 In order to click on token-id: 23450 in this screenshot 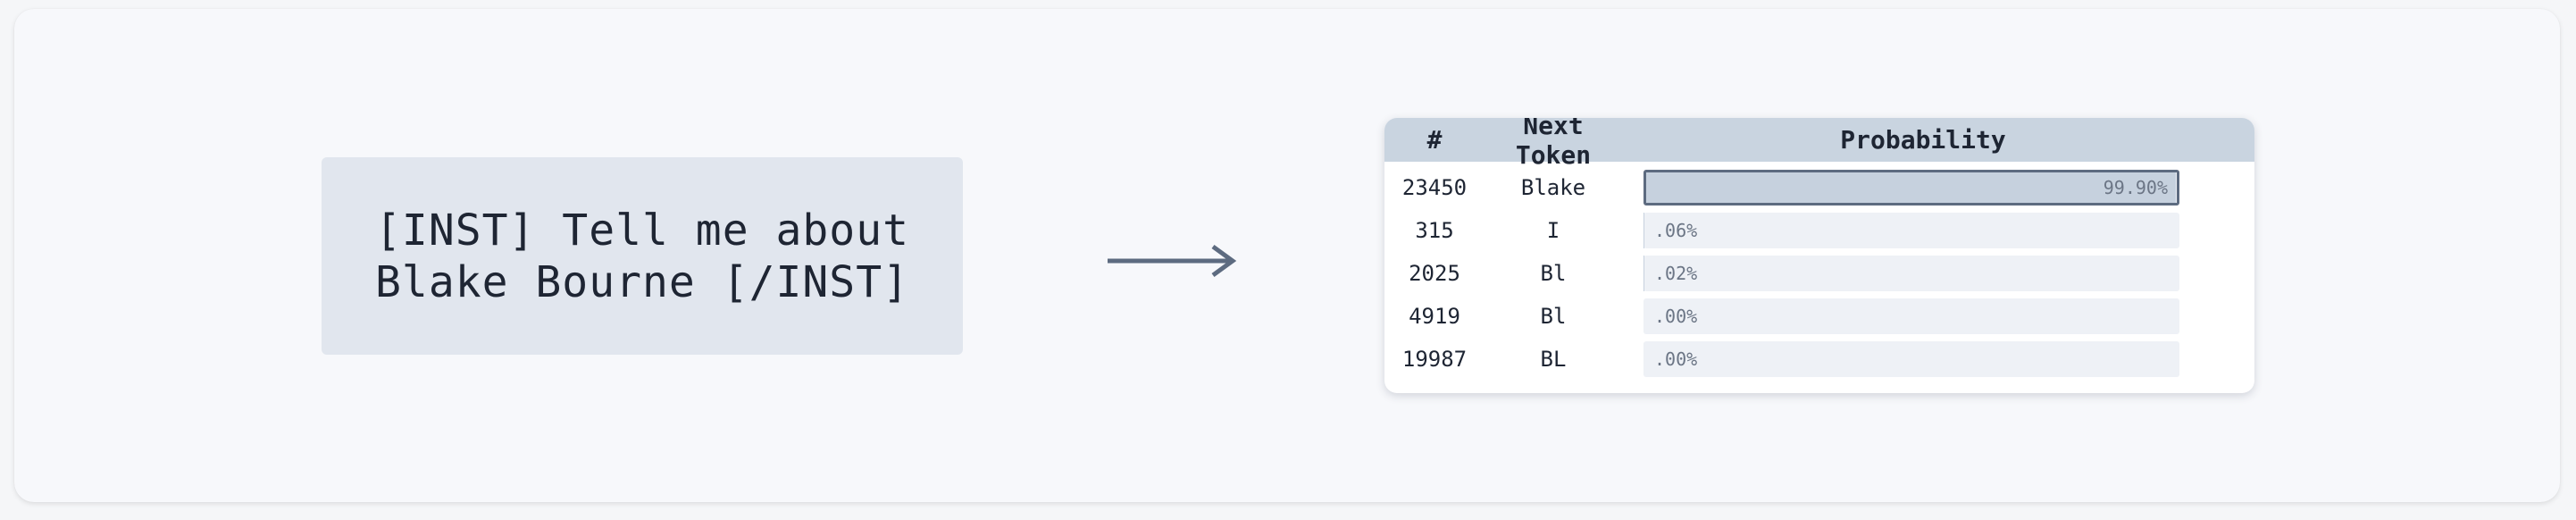, I will do `click(1435, 187)`.